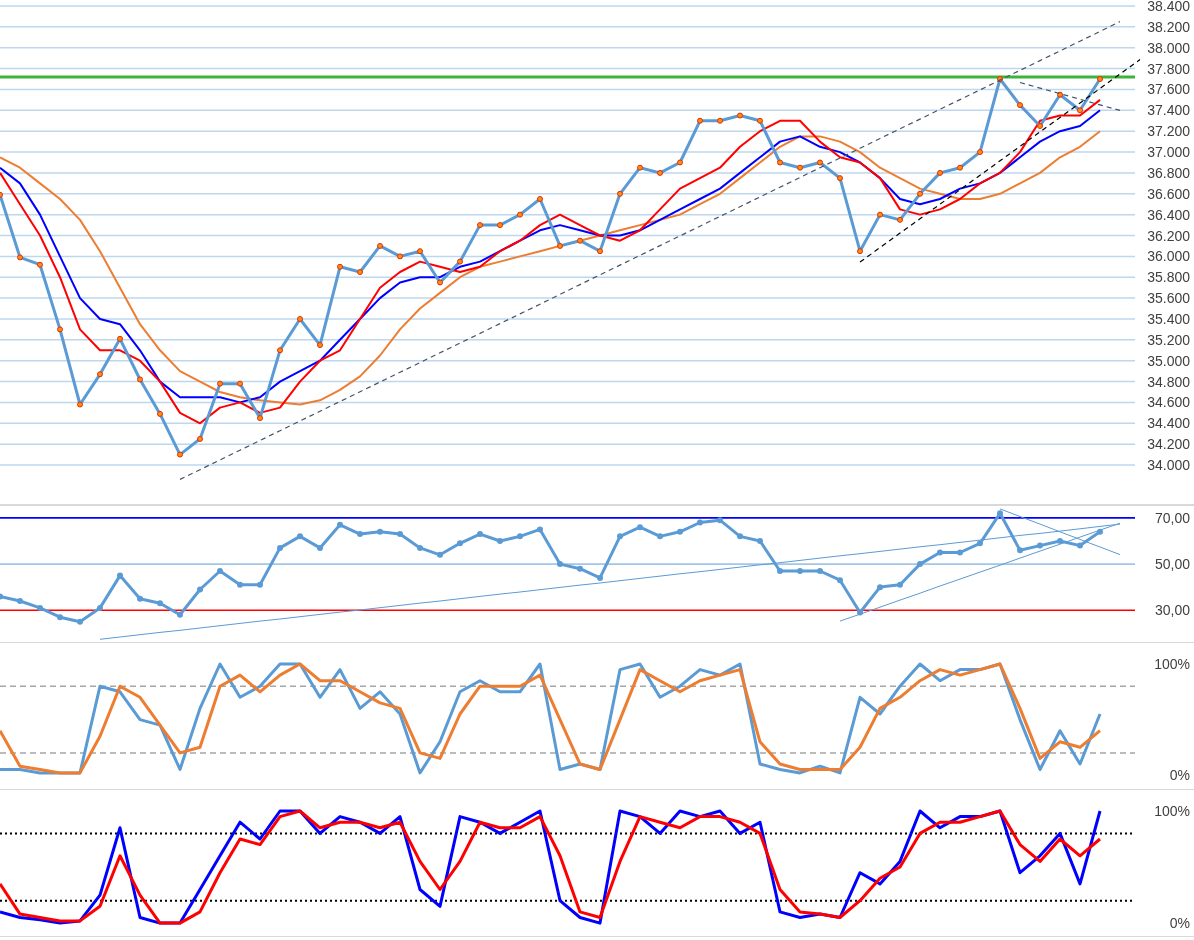 The image size is (1194, 940). Describe the element at coordinates (1172, 517) in the screenshot. I see `axis-label: 70,00` at that location.